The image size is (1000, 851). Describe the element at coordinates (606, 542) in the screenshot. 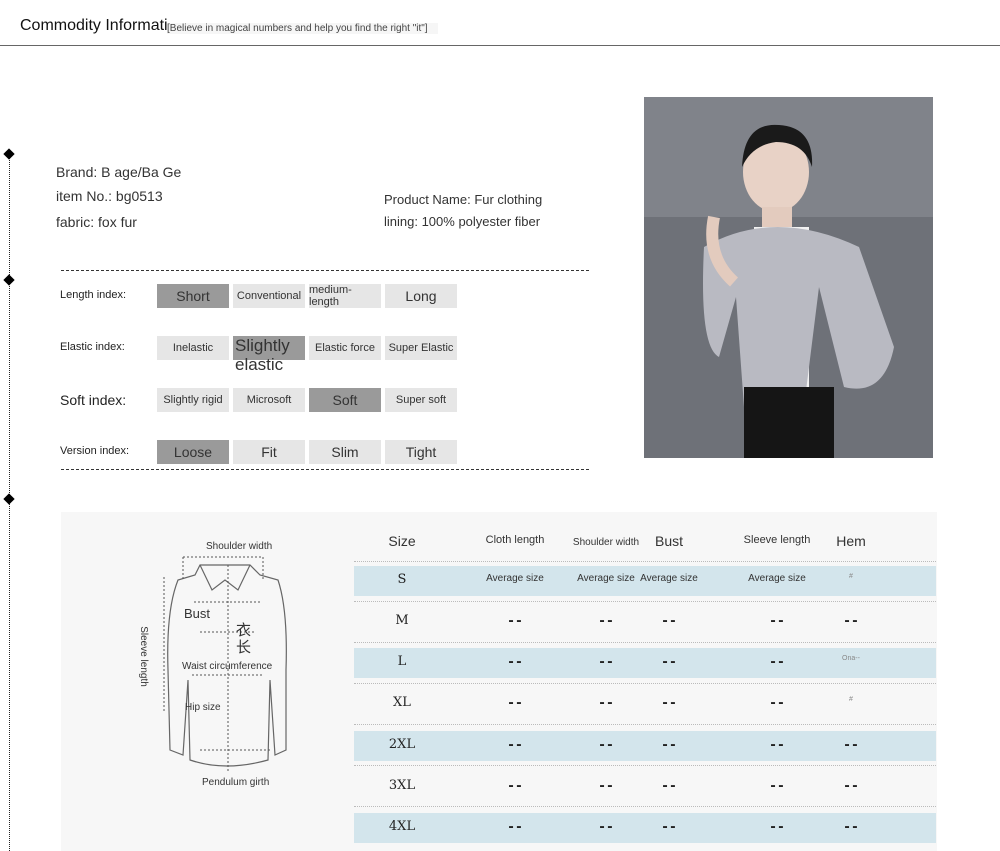

I see `column-header: Shoulder width` at that location.